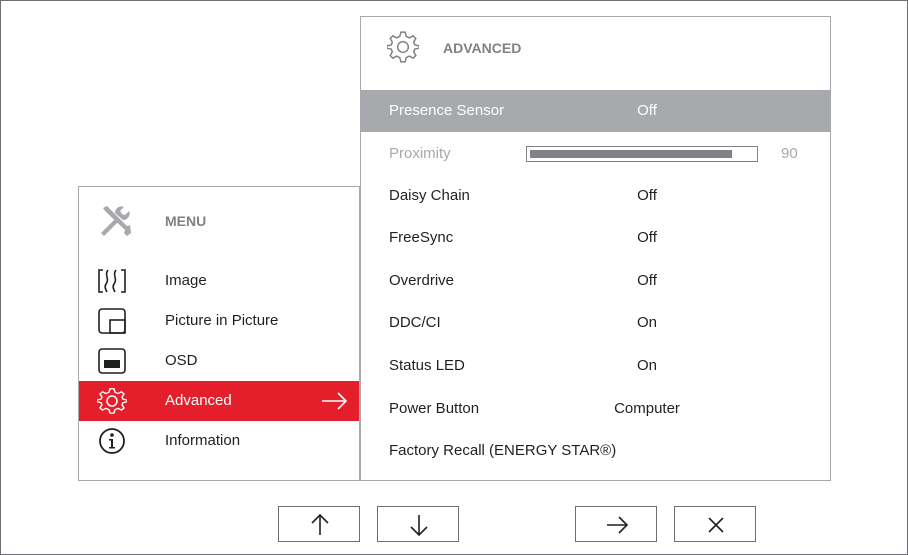 Image resolution: width=908 pixels, height=555 pixels. Describe the element at coordinates (181, 360) in the screenshot. I see `menu-item-label: OSD` at that location.